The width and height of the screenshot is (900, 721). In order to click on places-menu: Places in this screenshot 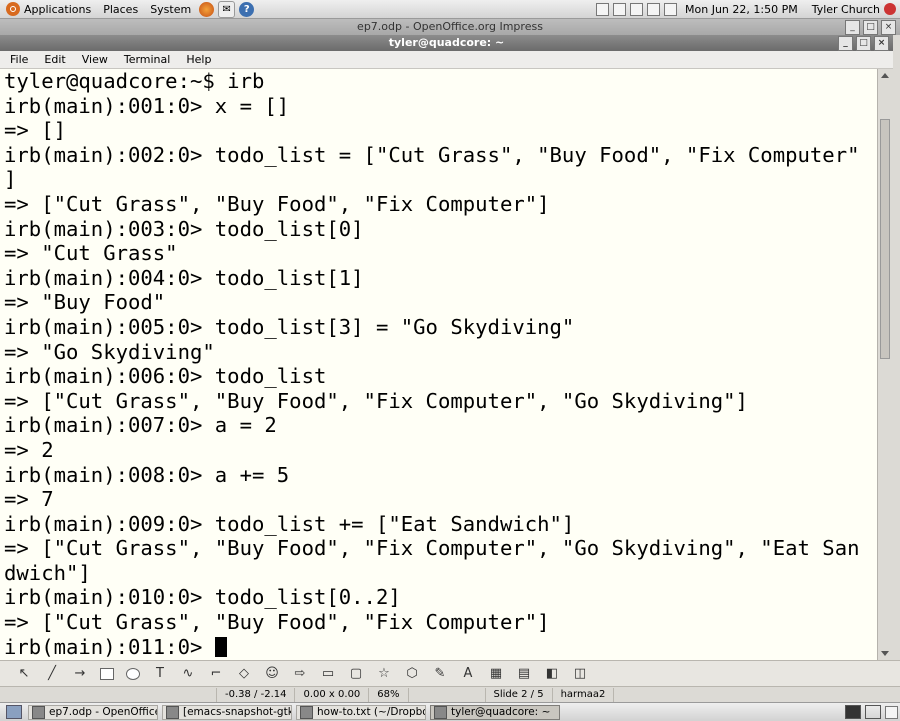, I will do `click(120, 9)`.